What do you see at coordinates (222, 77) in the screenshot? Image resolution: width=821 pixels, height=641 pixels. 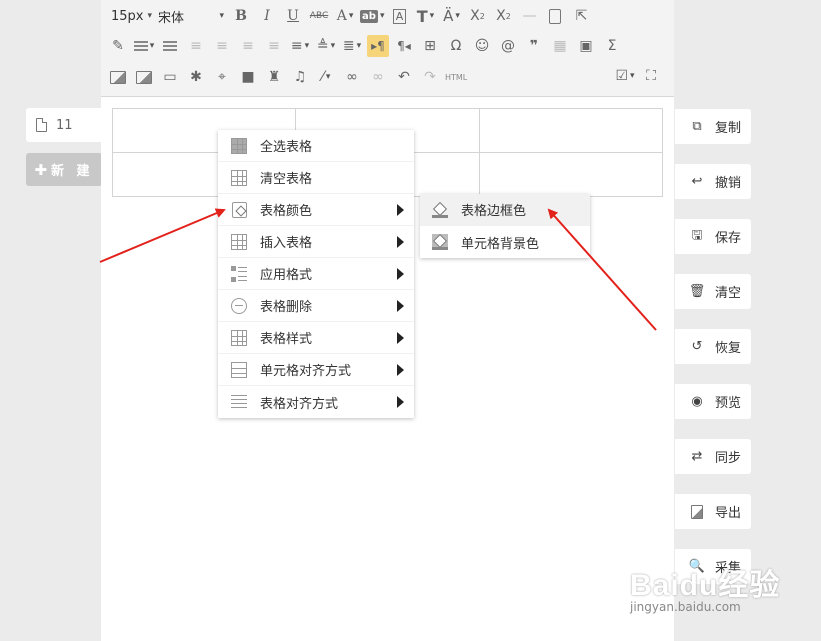 I see `map-pin-icon: ⌖` at bounding box center [222, 77].